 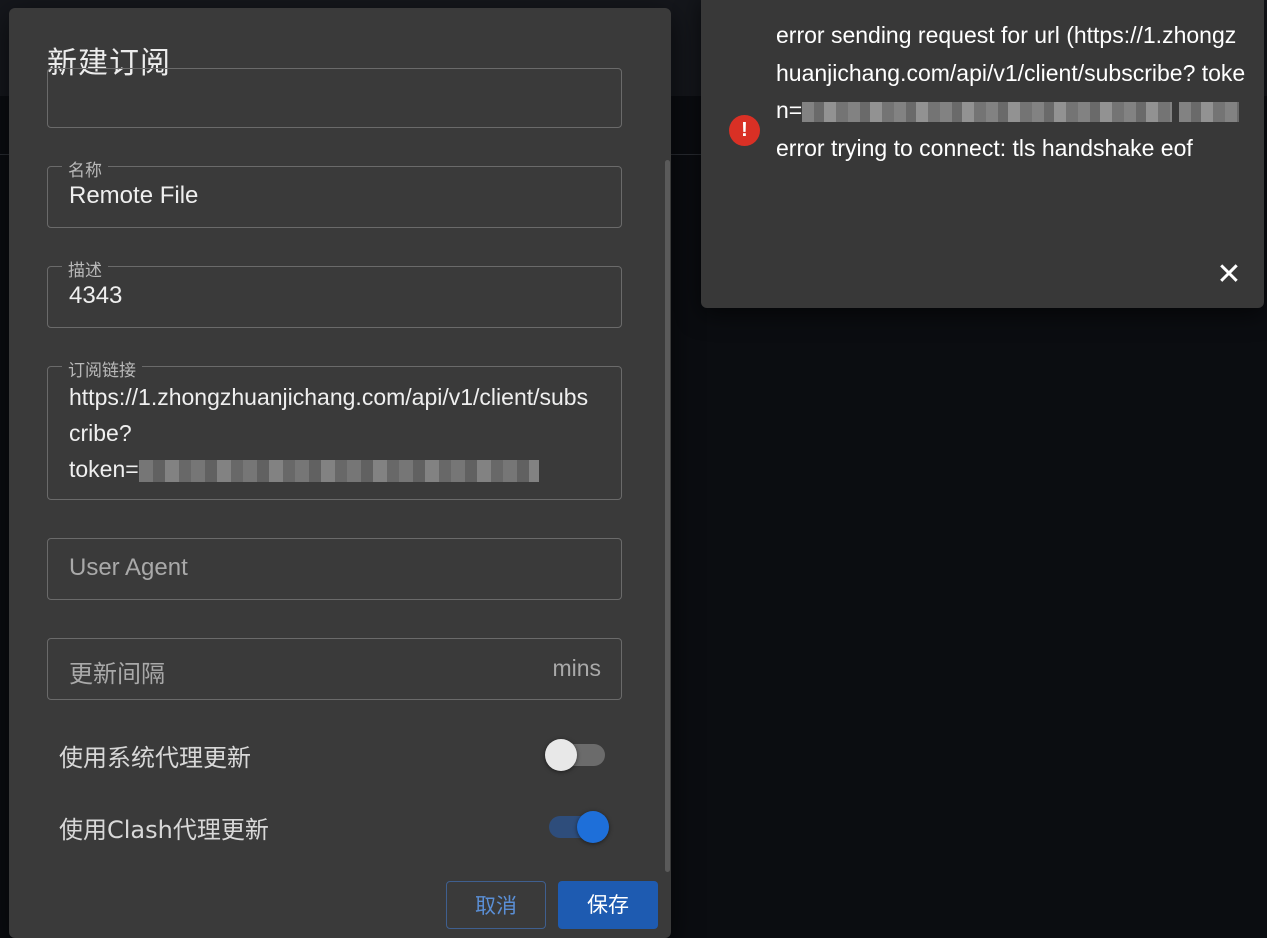 I want to click on clash-proxy-switch, so click(x=579, y=827).